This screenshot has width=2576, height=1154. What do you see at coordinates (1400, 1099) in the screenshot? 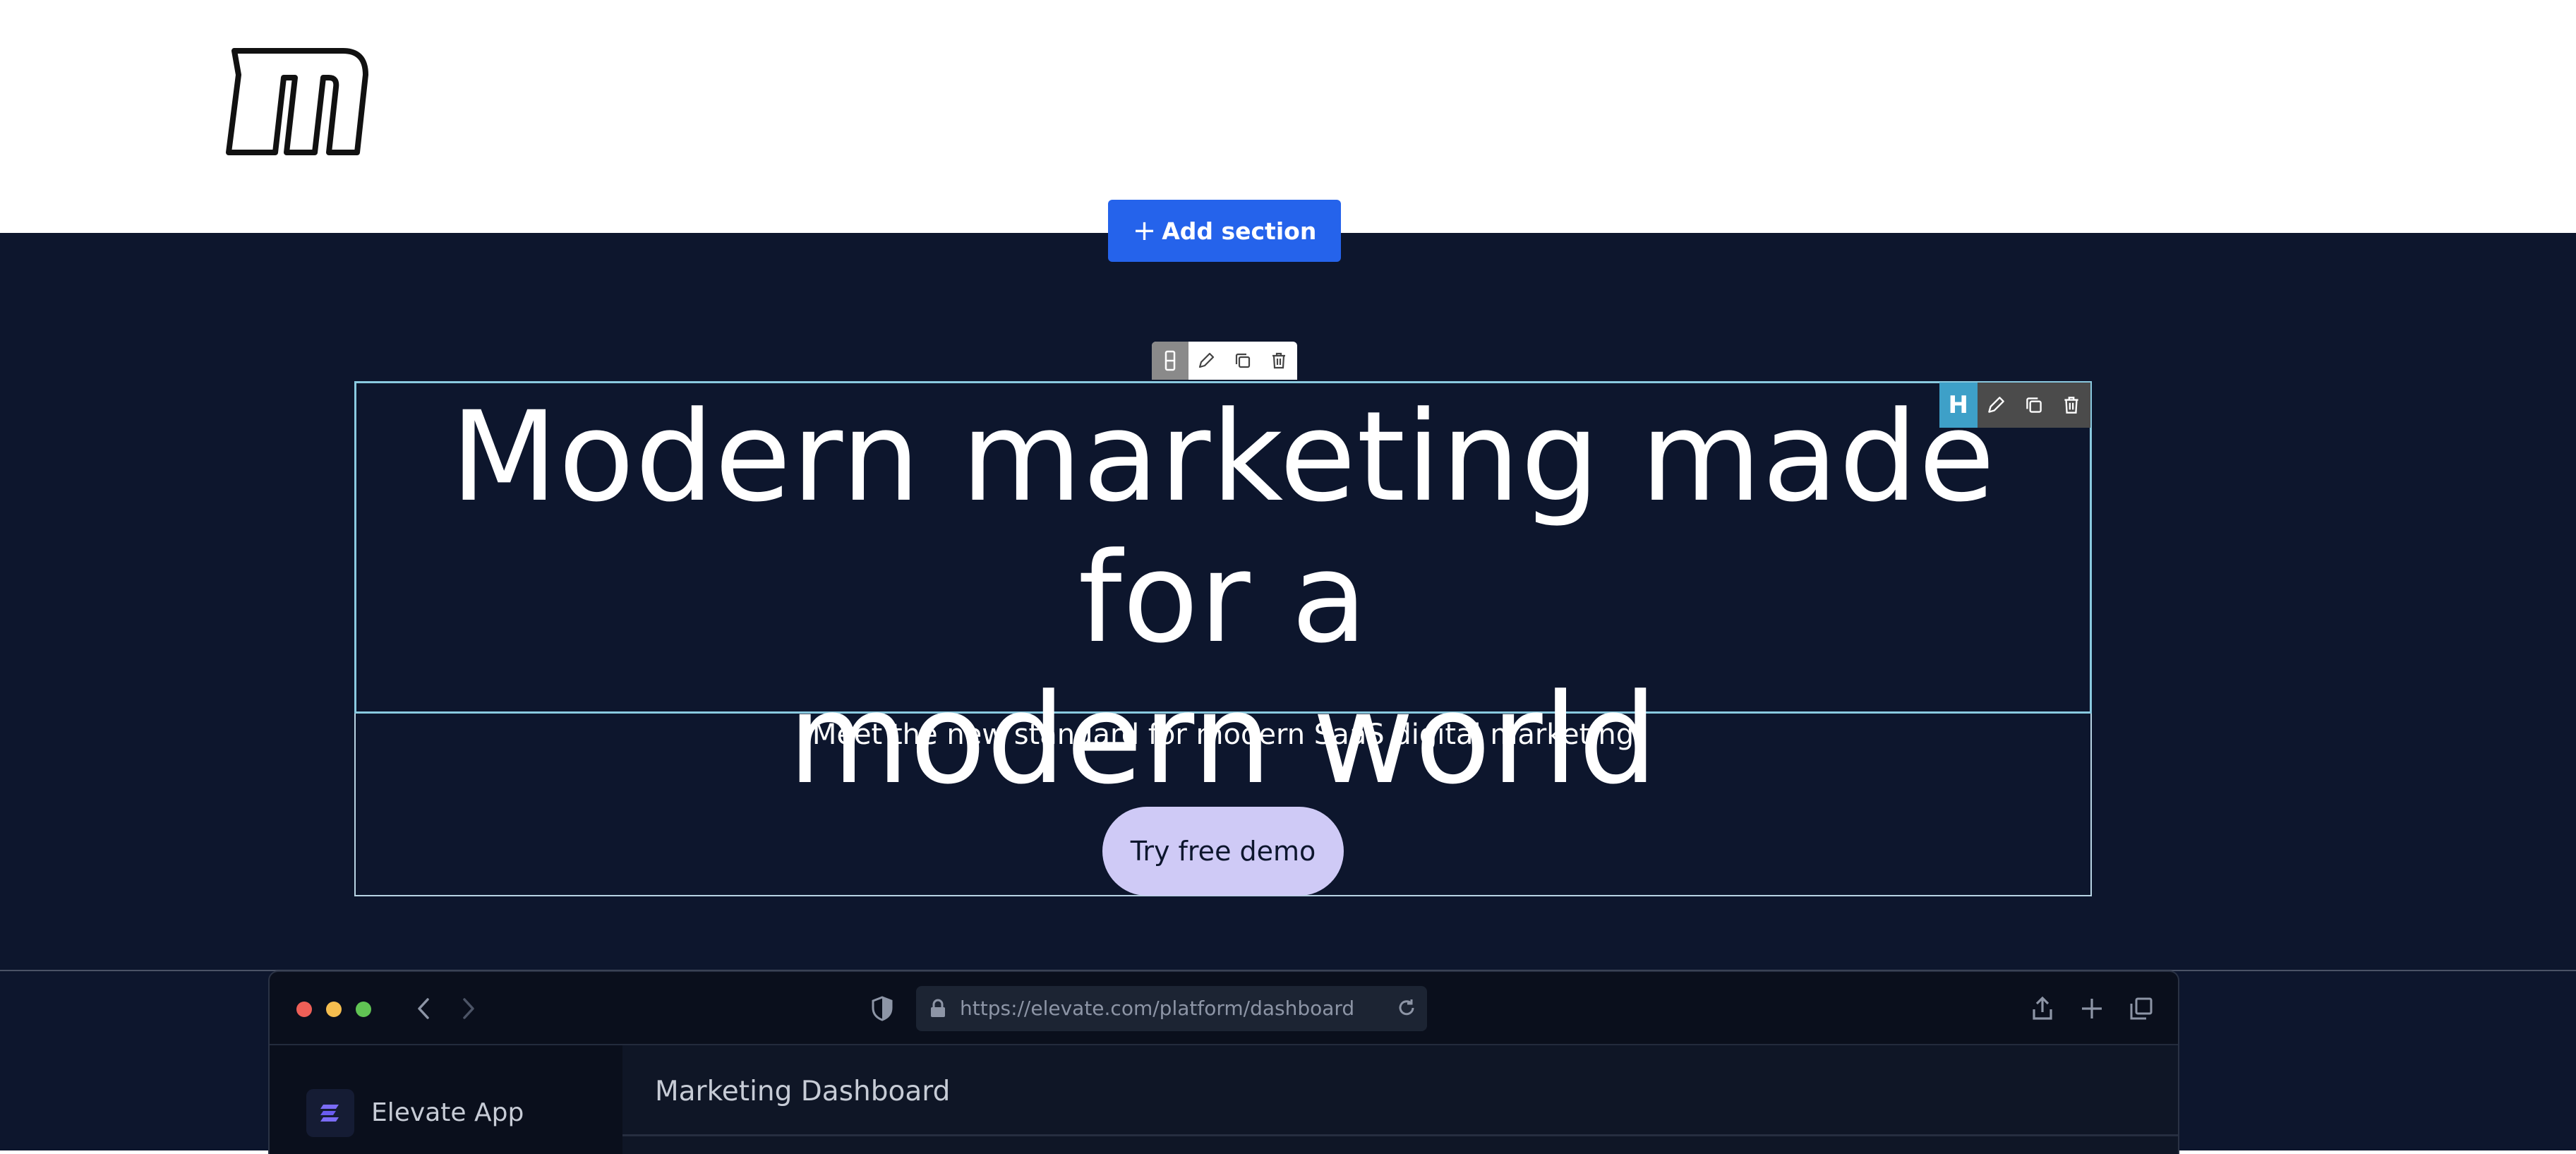
I see `app-main-panel: Marketing Dashboard` at bounding box center [1400, 1099].